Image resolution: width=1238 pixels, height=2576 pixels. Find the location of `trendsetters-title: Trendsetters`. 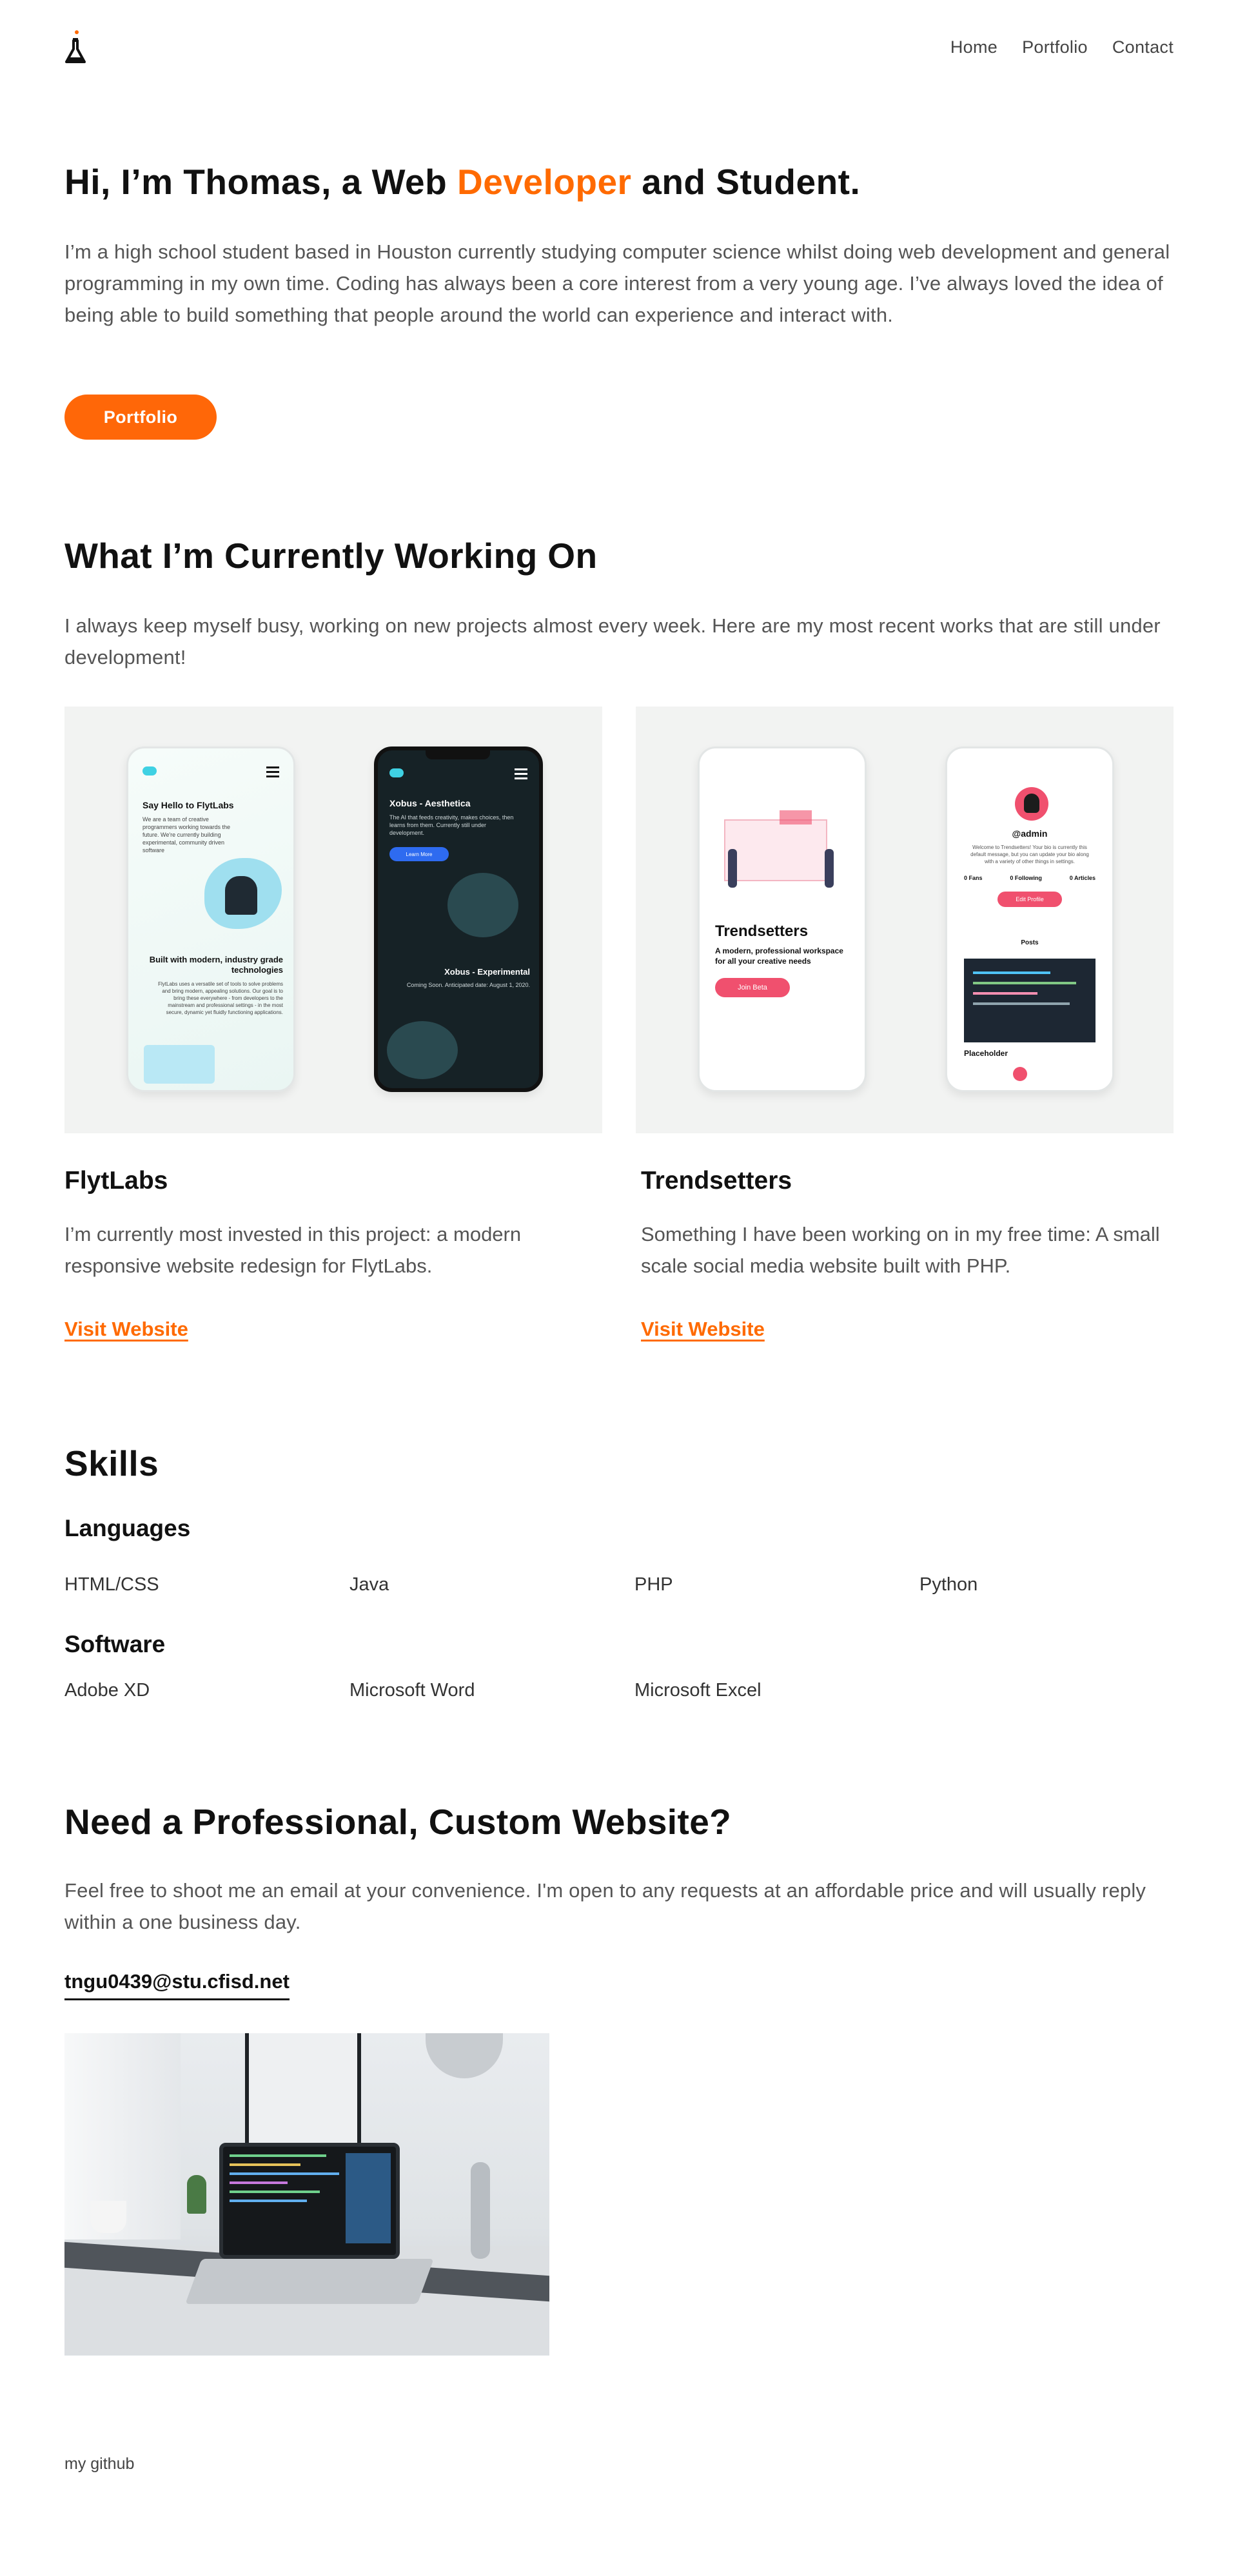

trendsetters-title: Trendsetters is located at coordinates (716, 1181).